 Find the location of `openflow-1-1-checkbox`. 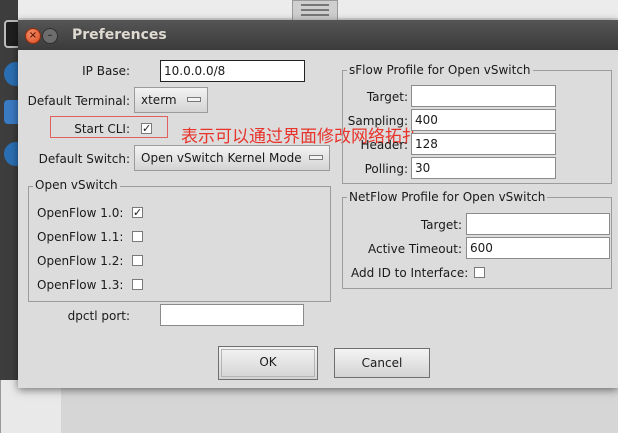

openflow-1-1-checkbox is located at coordinates (137, 236).